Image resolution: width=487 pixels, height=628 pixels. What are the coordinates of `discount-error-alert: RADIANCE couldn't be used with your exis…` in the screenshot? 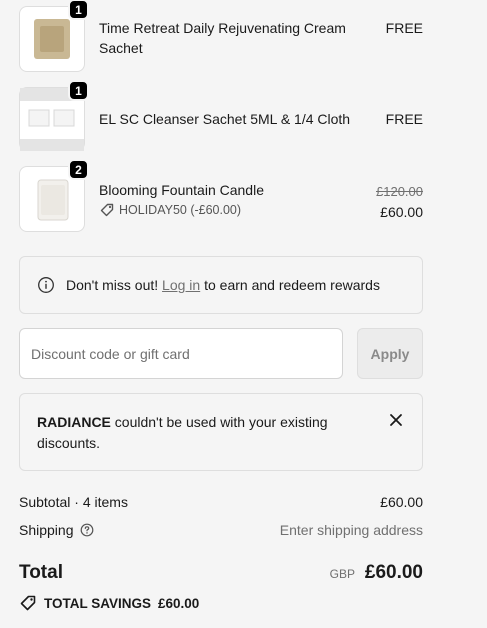 It's located at (221, 432).